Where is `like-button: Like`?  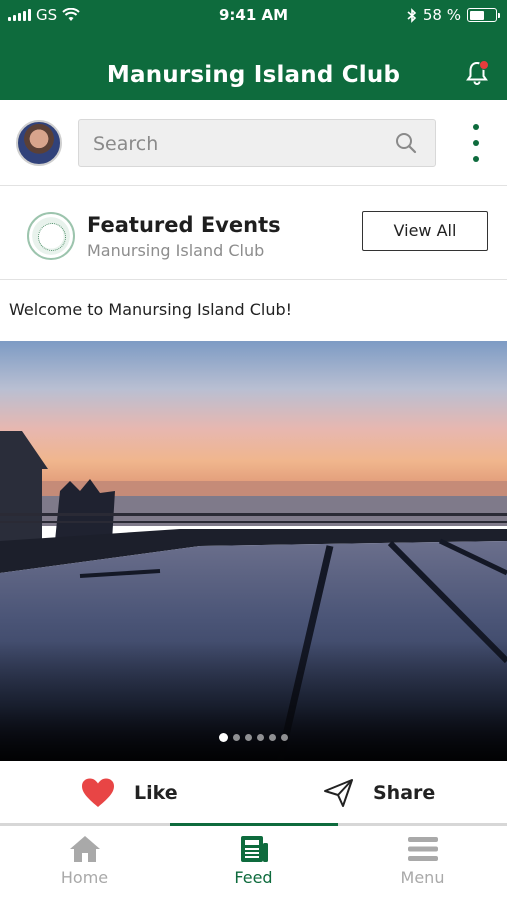 like-button: Like is located at coordinates (129, 793).